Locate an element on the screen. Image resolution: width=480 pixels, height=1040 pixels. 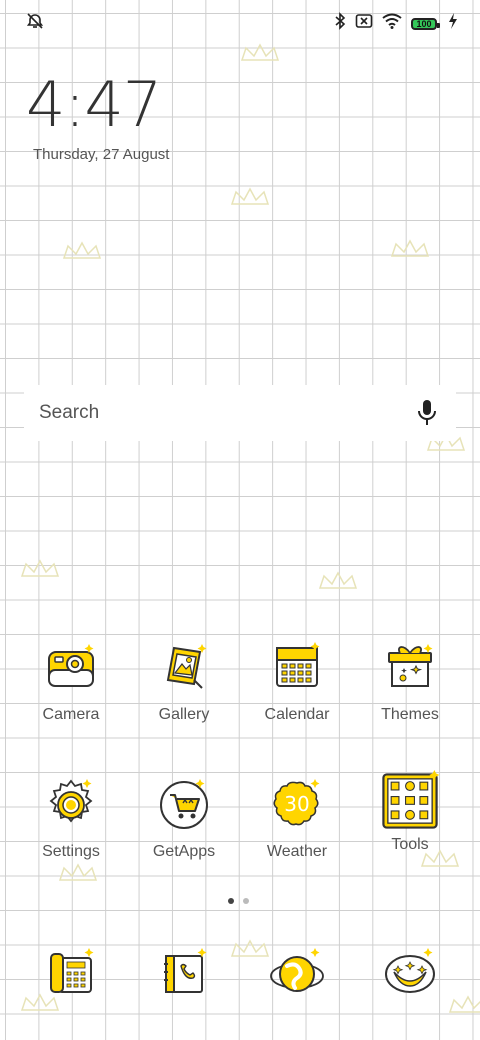
status-bar: 100 is located at coordinates (240, 22).